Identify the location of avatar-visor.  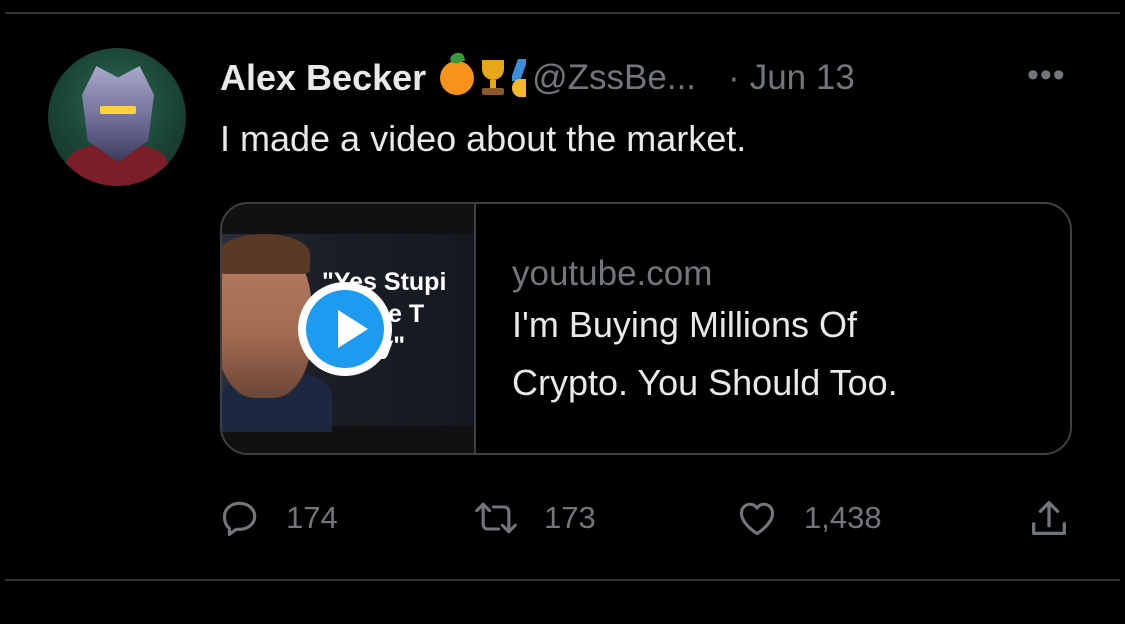
(118, 110).